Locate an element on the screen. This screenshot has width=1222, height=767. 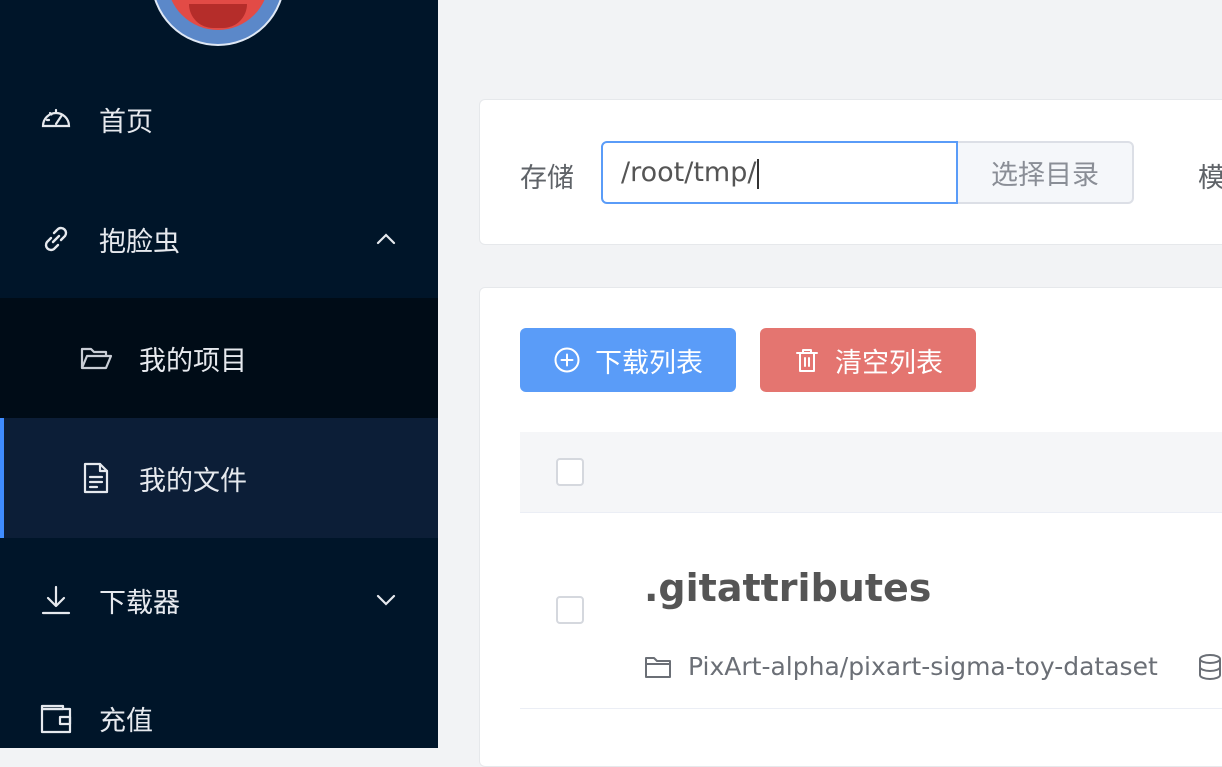
file-name: .gitattributes is located at coordinates (788, 588).